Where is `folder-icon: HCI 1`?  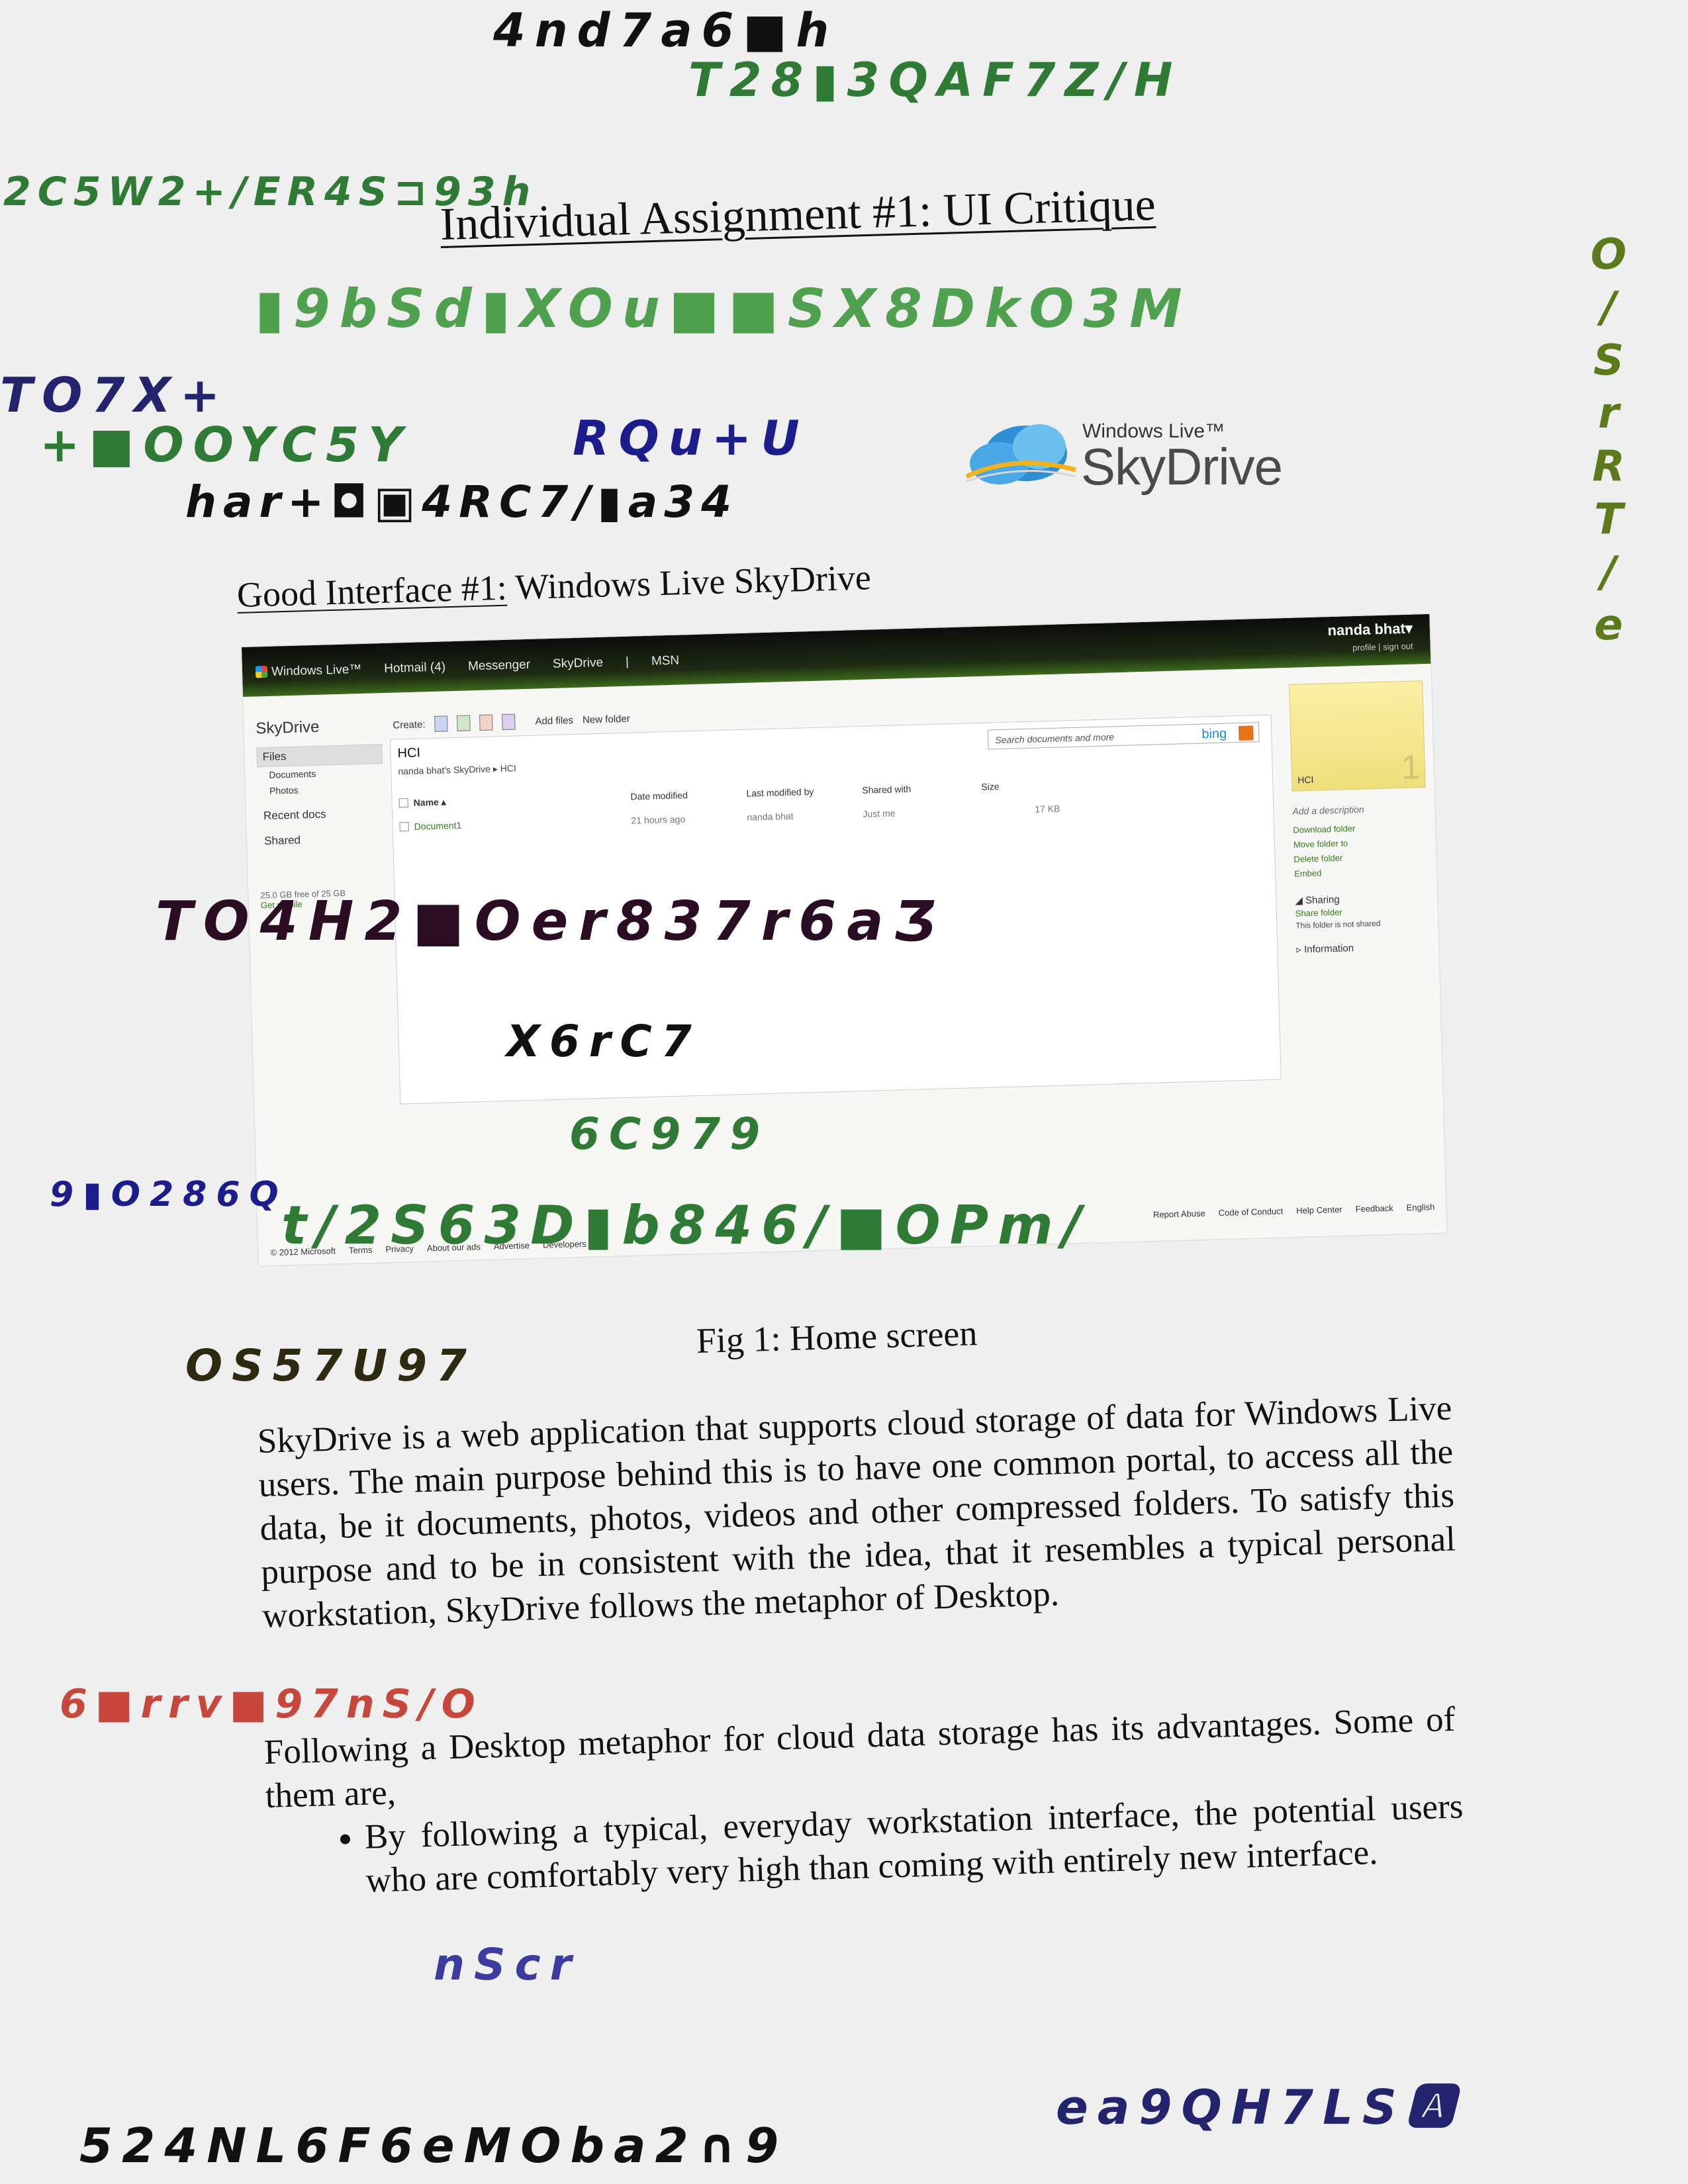
folder-icon: HCI 1 is located at coordinates (1358, 736).